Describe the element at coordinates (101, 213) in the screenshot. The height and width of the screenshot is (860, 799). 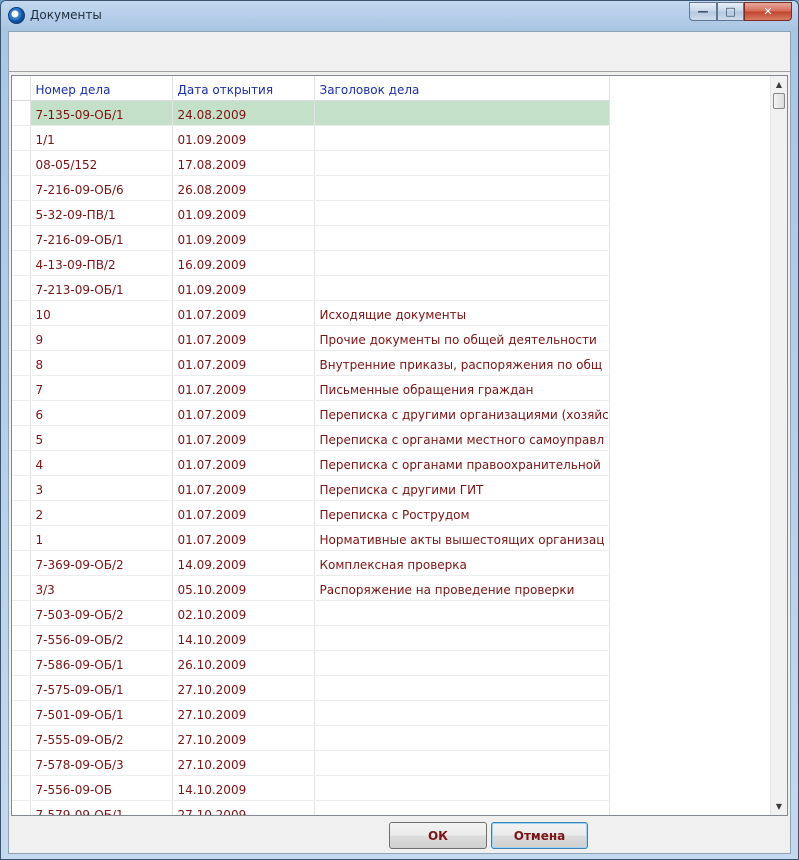
I see `cell-case-number: 5-32-09-ПВ/1` at that location.